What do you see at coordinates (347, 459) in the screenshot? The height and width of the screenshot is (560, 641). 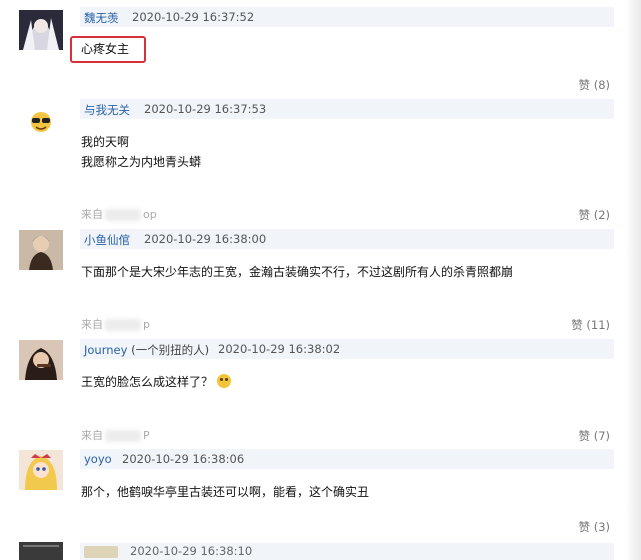 I see `comment-header: yoyo 2020-10-29 16:38:06` at bounding box center [347, 459].